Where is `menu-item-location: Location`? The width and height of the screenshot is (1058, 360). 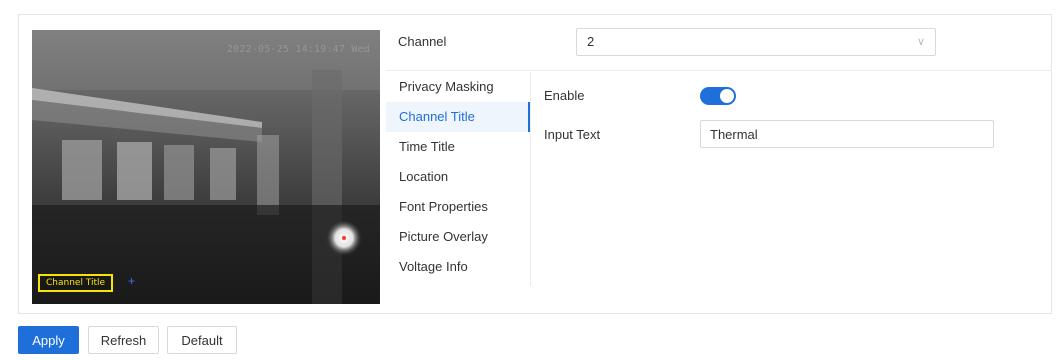
menu-item-location: Location is located at coordinates (458, 177).